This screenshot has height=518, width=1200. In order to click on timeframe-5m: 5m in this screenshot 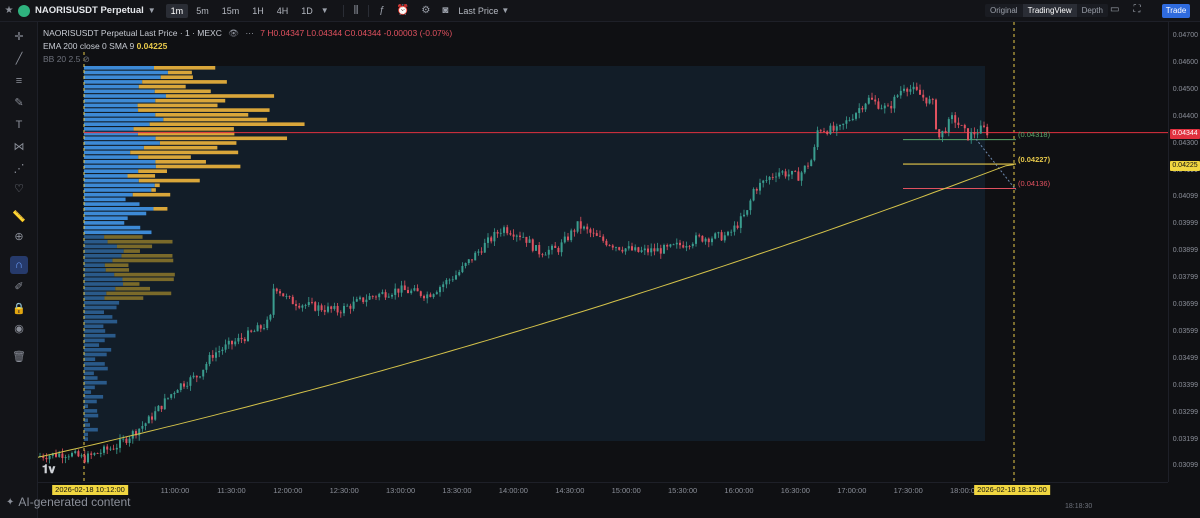, I will do `click(202, 11)`.